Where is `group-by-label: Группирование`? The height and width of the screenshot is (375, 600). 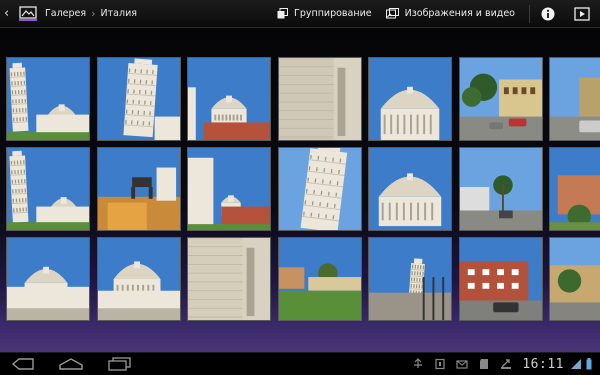
group-by-label: Группирование is located at coordinates (333, 13).